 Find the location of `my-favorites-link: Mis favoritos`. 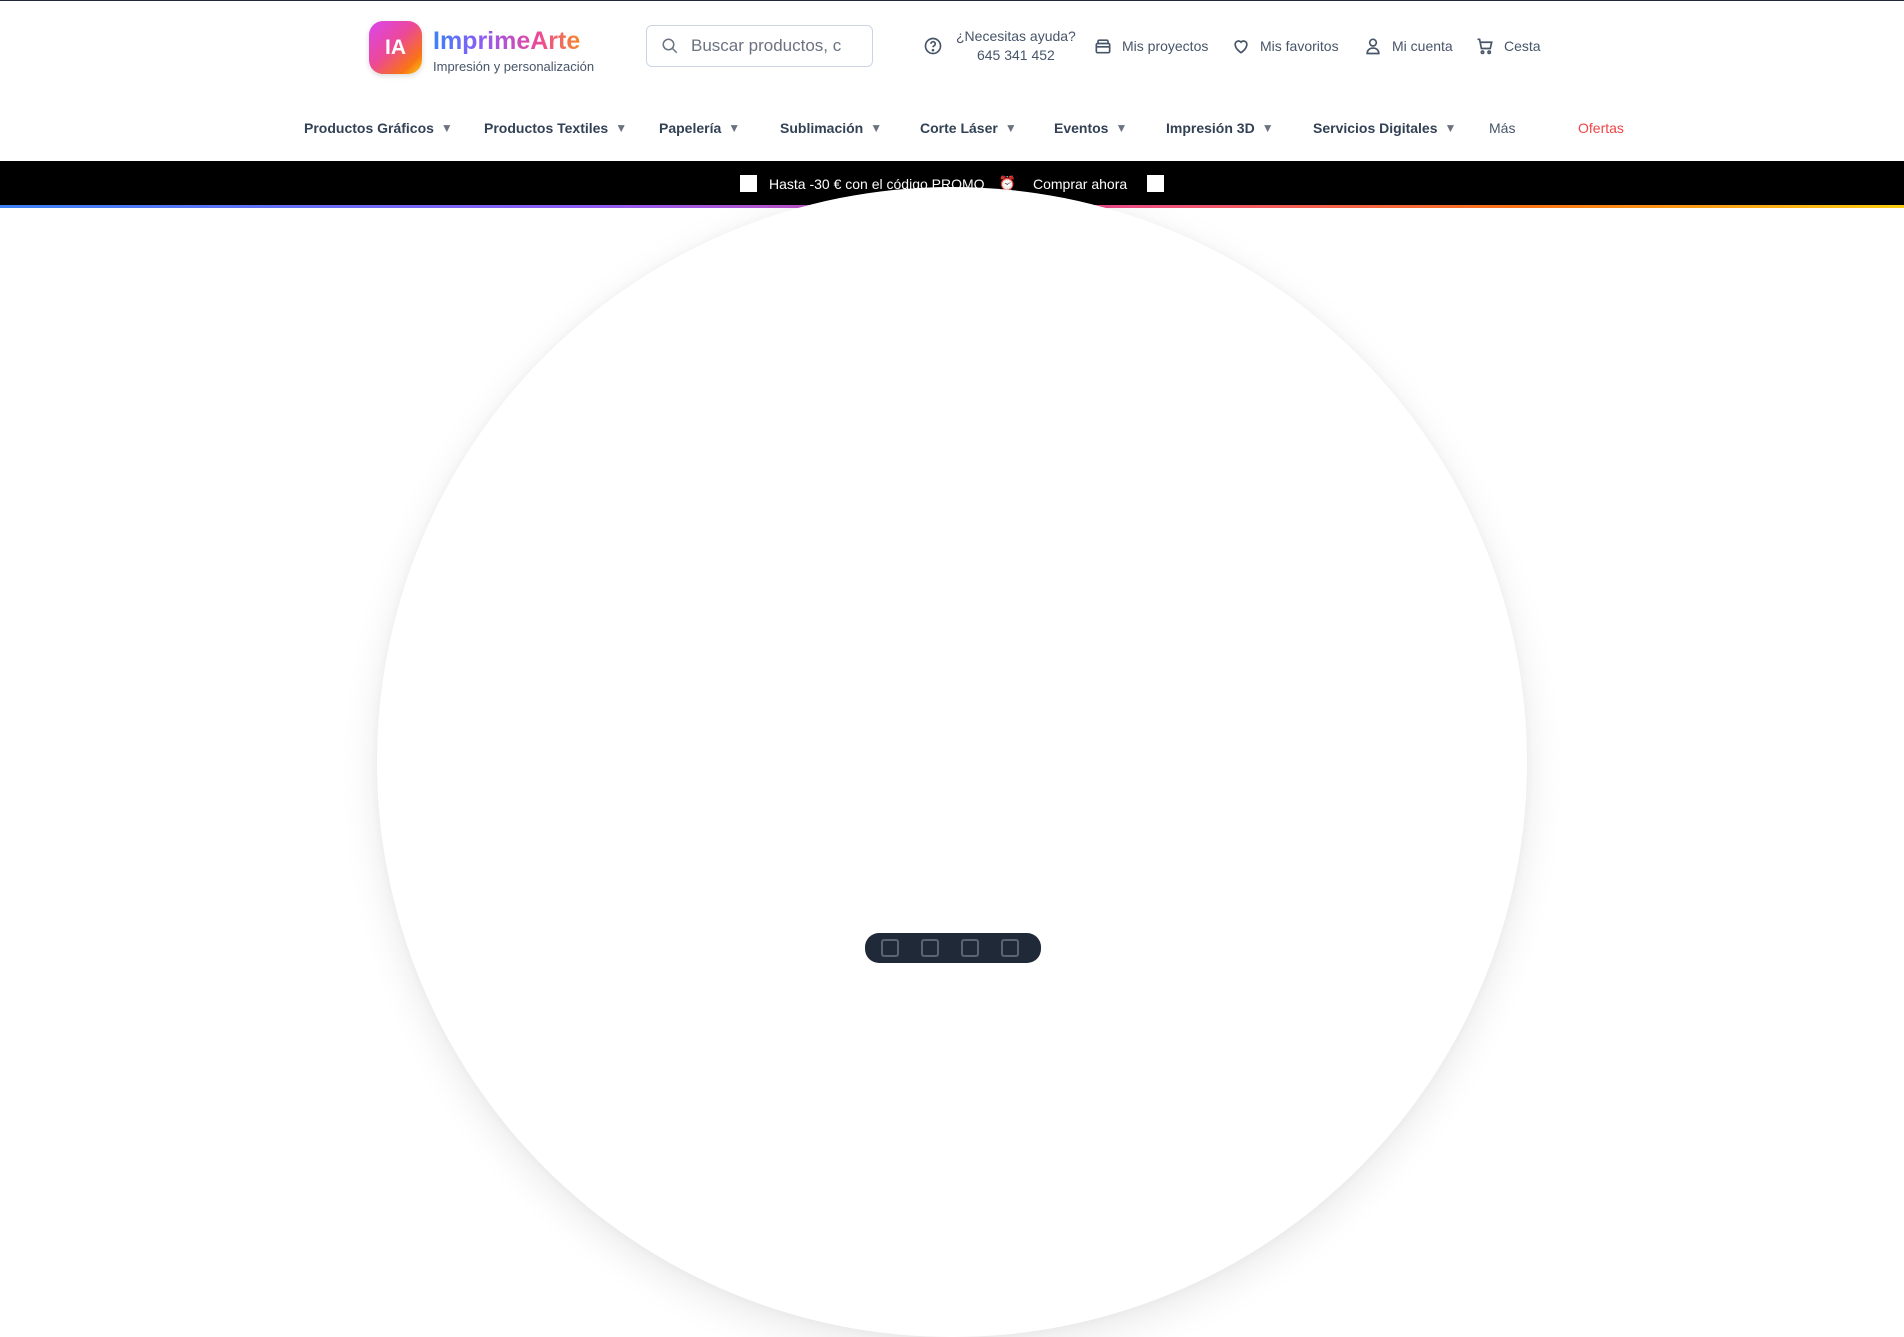

my-favorites-link: Mis favoritos is located at coordinates (1285, 46).